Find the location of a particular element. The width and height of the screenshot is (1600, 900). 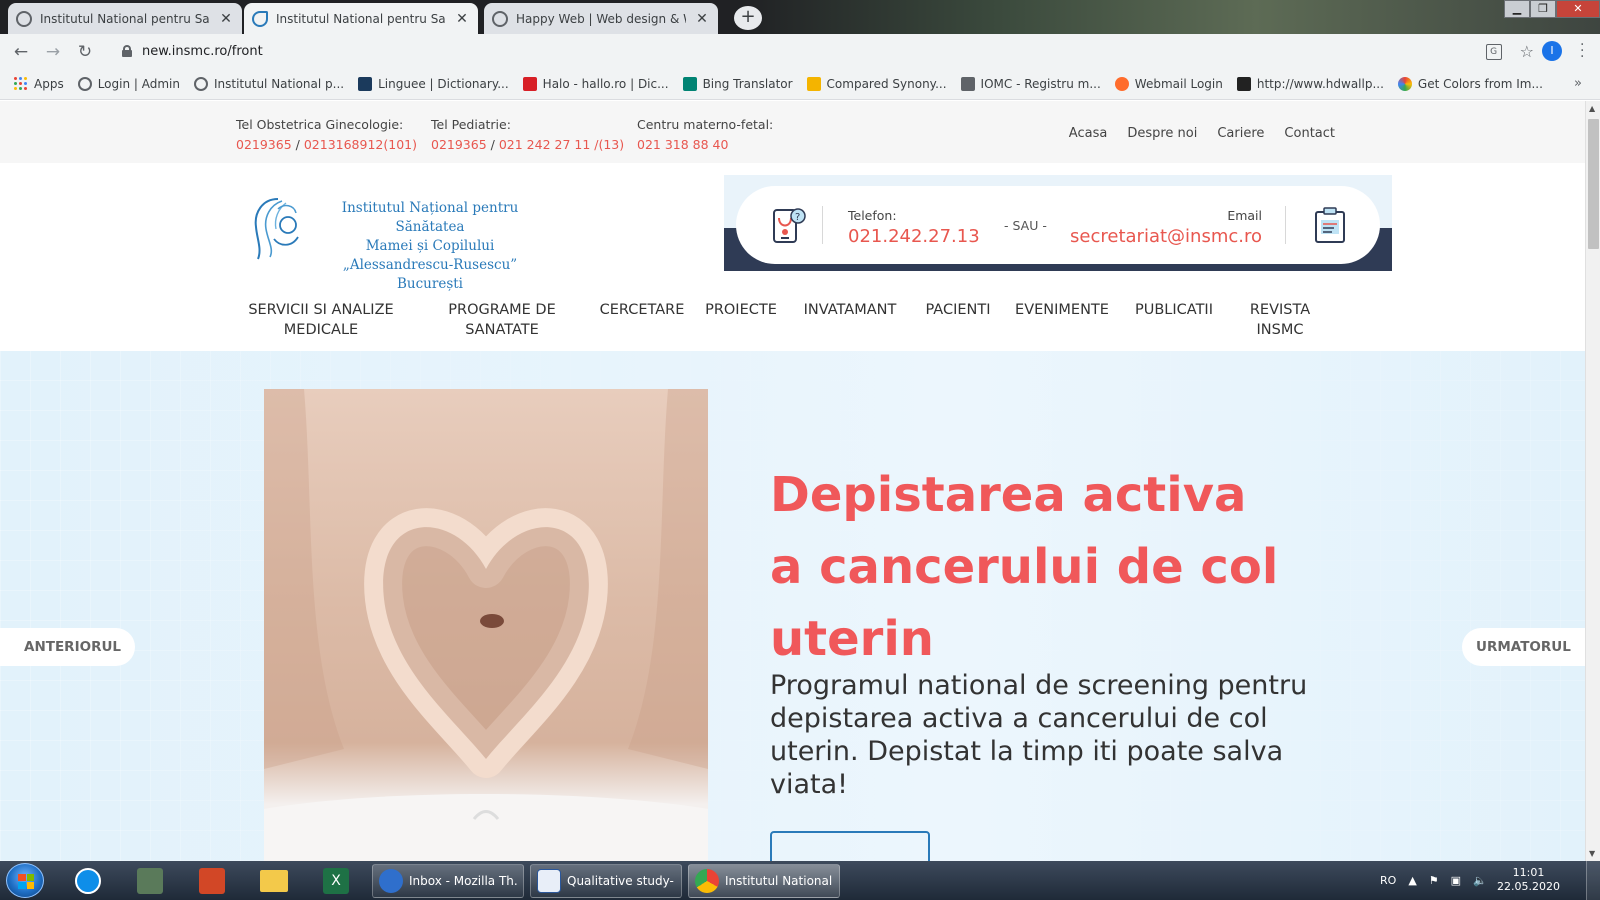

nav-invatamant: INVATAMANT is located at coordinates (850, 310).